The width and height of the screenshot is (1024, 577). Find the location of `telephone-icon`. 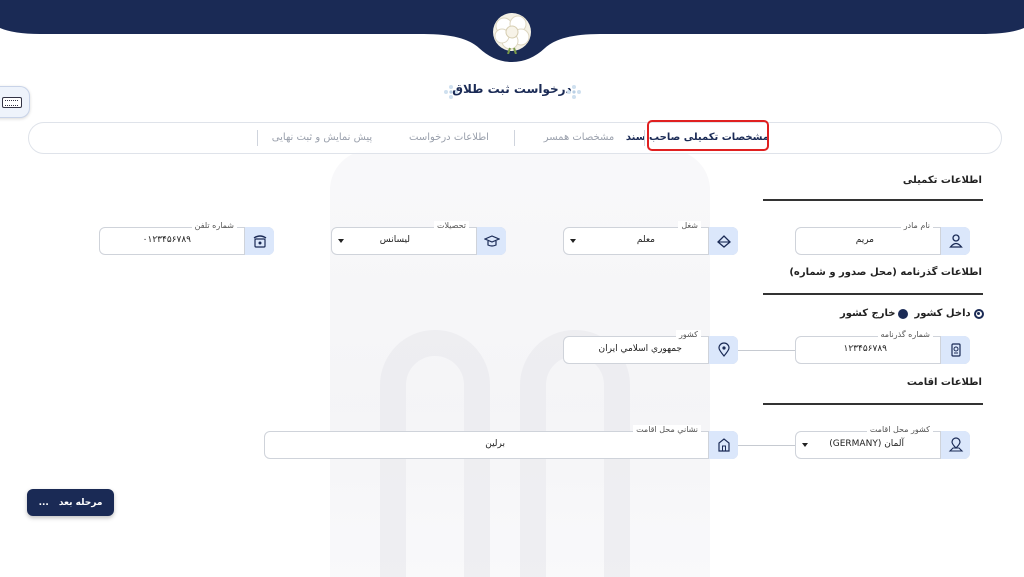

telephone-icon is located at coordinates (259, 241).